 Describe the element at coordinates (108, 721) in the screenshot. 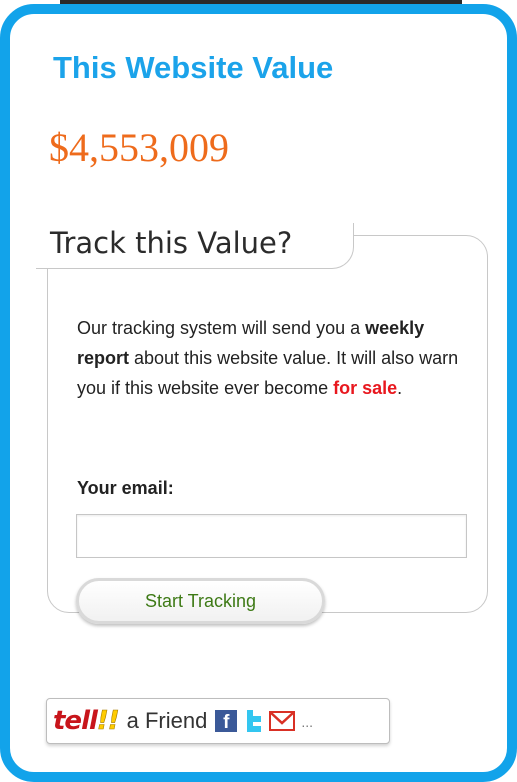

I see `tell-logo-exclamation: !!` at that location.